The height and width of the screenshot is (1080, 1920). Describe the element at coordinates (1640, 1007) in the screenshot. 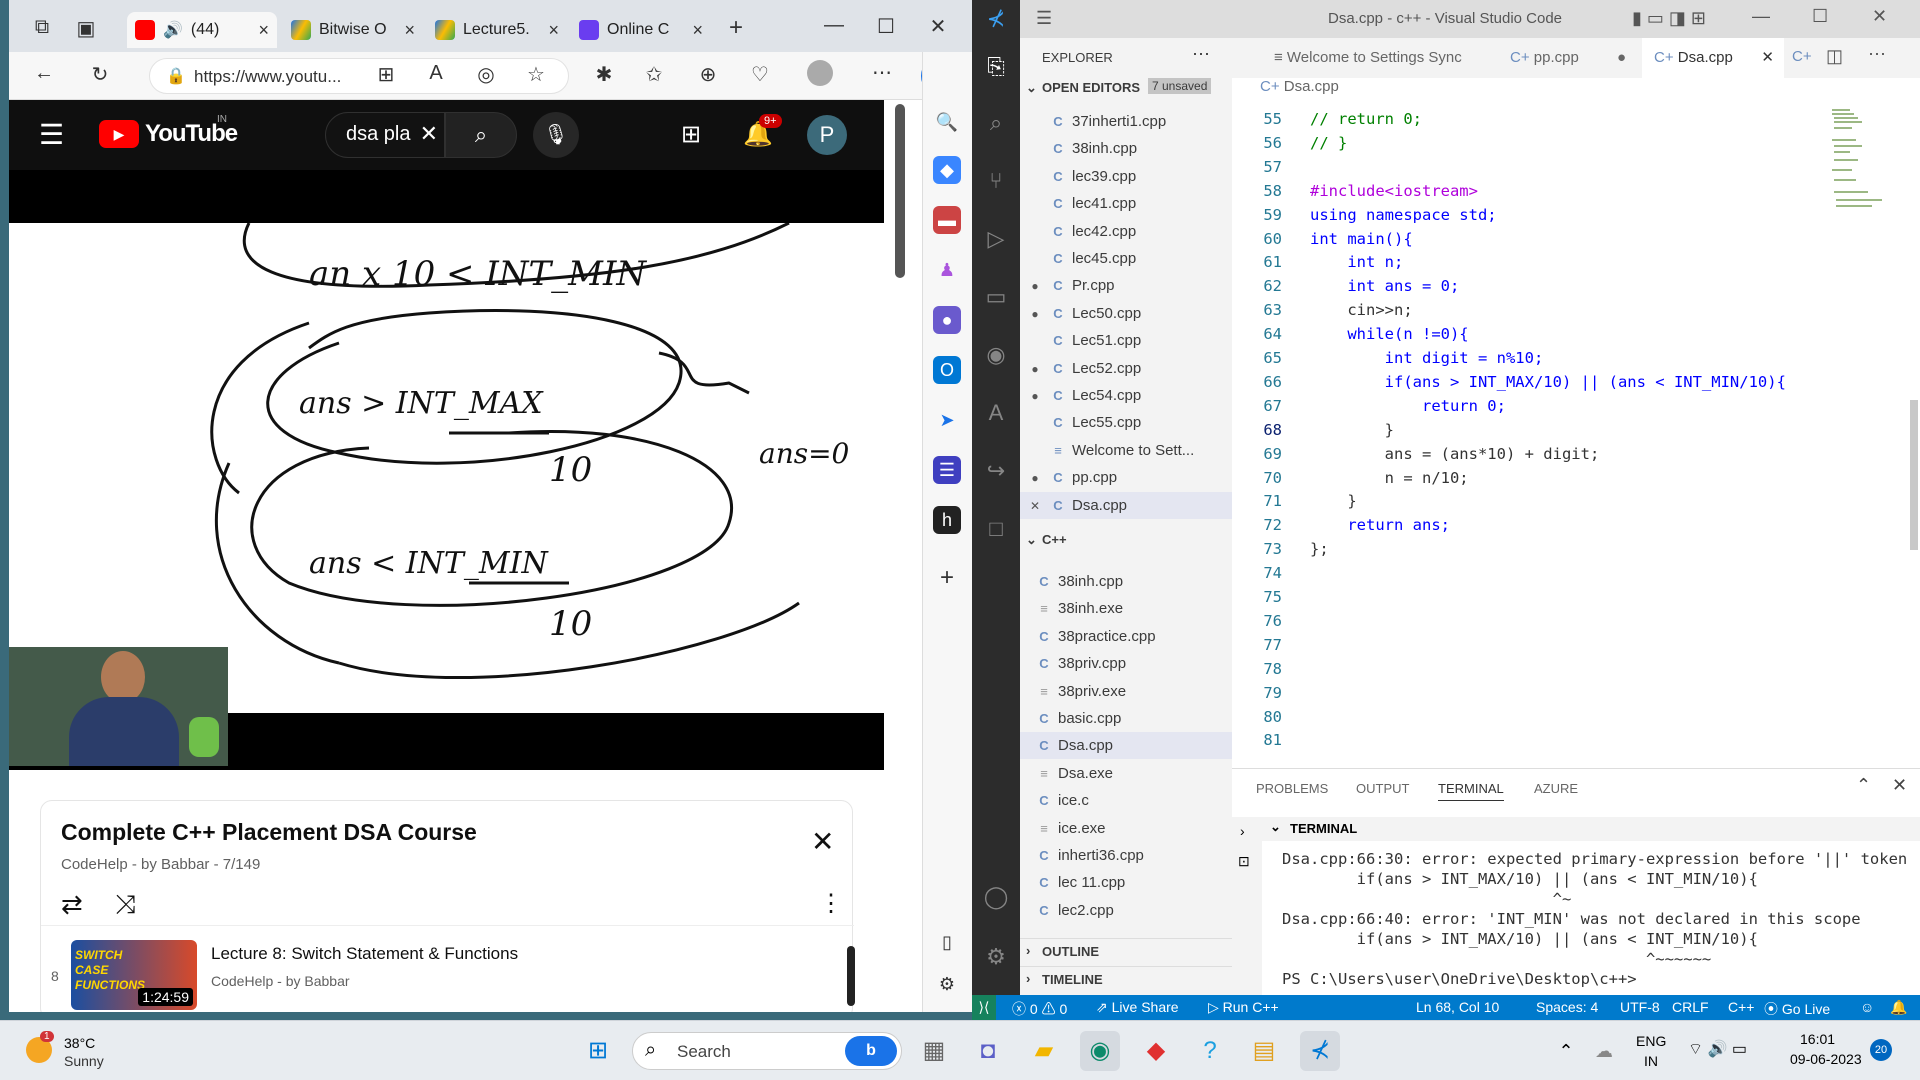

I see `encoding-status: UTF-8` at that location.